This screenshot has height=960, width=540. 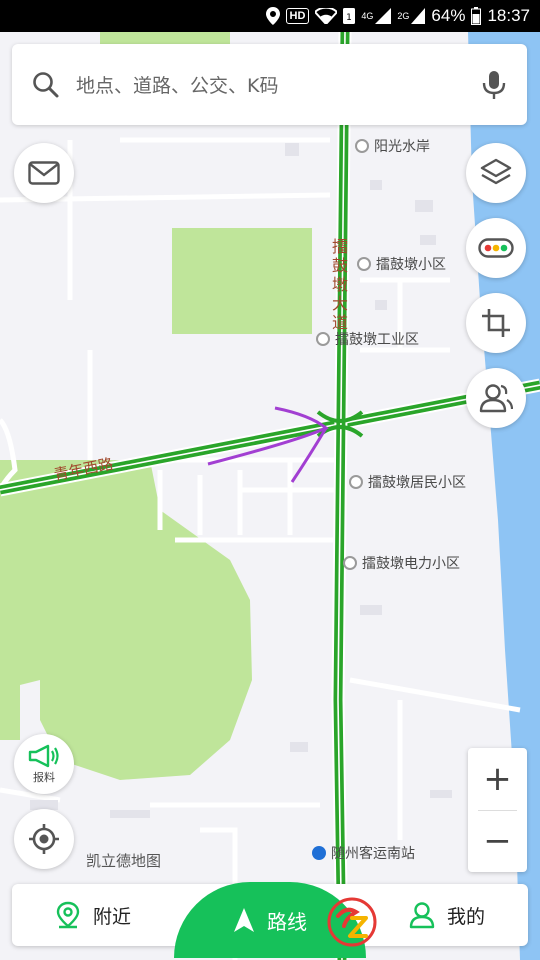 I want to click on zoom-control: + −, so click(x=497, y=810).